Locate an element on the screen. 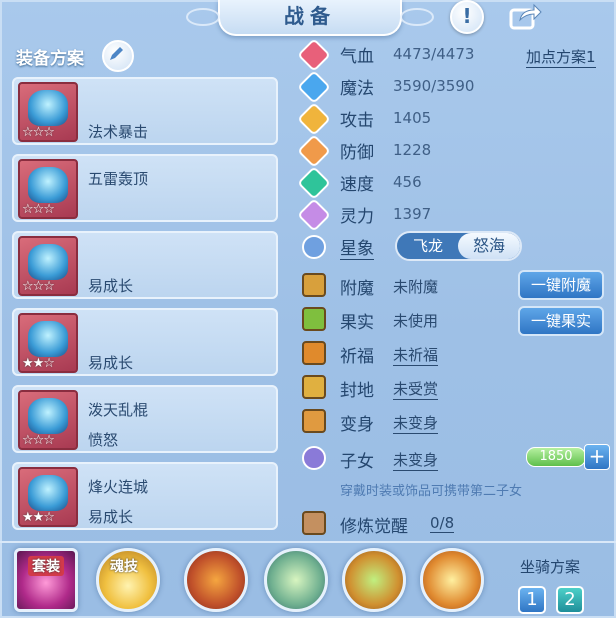 This screenshot has height=618, width=616. set-tag: 套装 is located at coordinates (46, 566).